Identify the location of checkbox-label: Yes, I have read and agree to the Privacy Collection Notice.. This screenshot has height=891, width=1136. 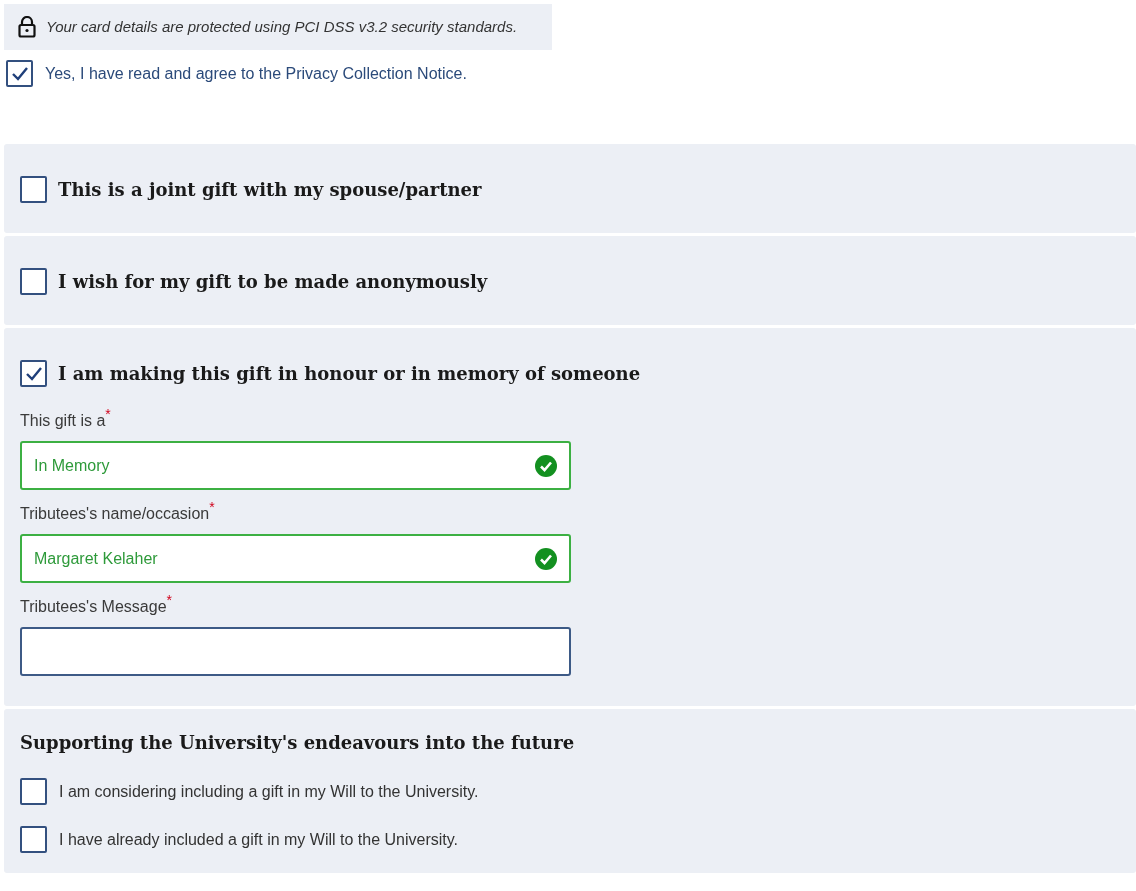
(256, 73).